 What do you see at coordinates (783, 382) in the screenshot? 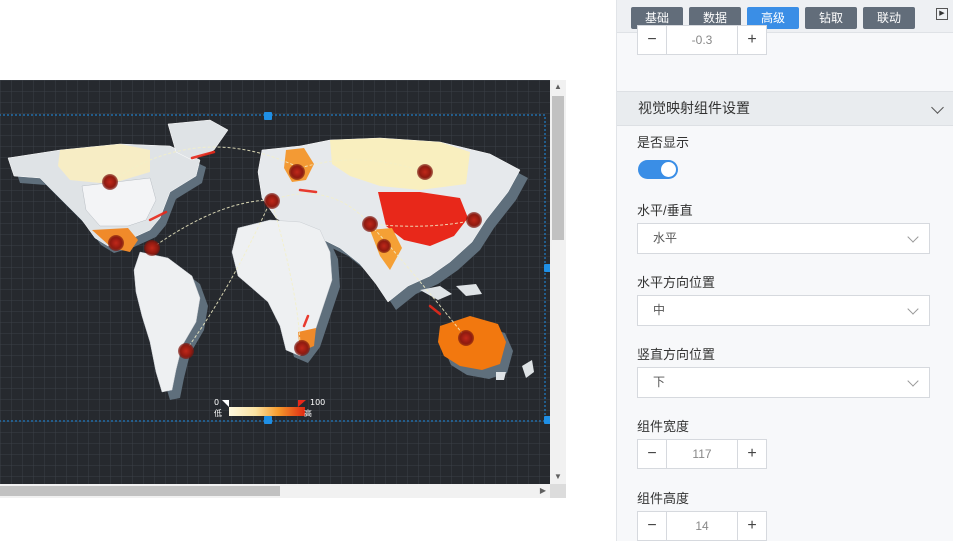
I see `v-position-select: 下` at bounding box center [783, 382].